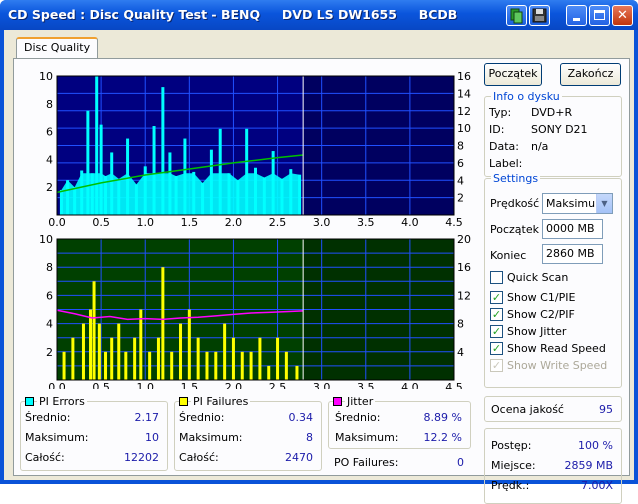 The width and height of the screenshot is (638, 504). I want to click on position-label: Miejsce:, so click(513, 465).